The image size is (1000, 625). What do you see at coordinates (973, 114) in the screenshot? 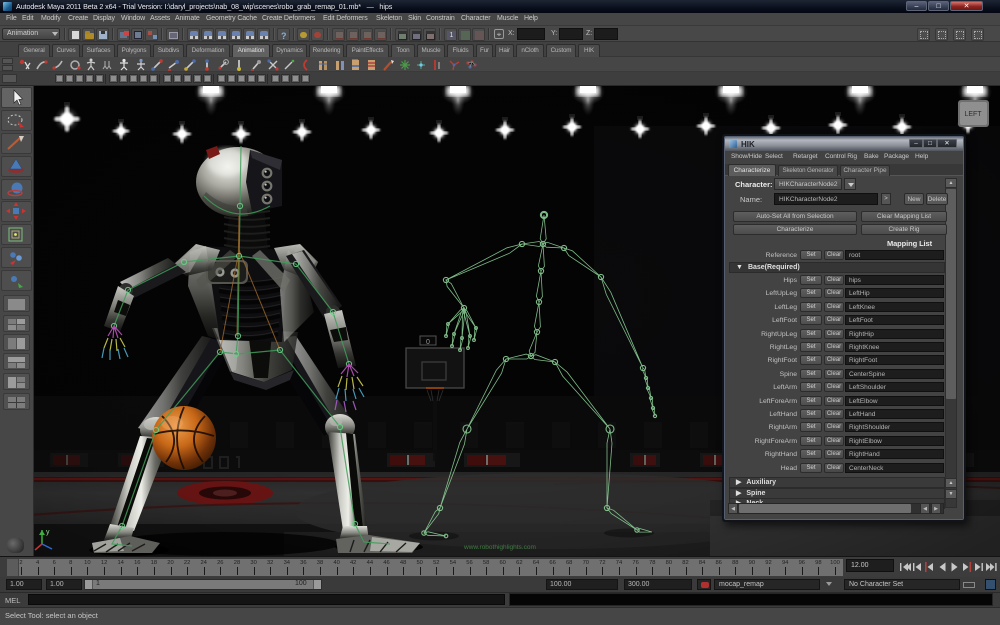
I see `svg-text: LEFT` at bounding box center [973, 114].